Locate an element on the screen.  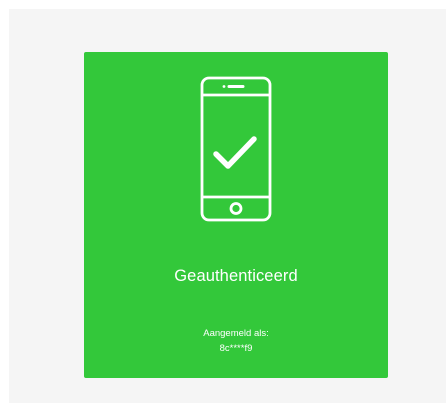
authentication-status-title: Geauthenticeerd is located at coordinates (236, 276).